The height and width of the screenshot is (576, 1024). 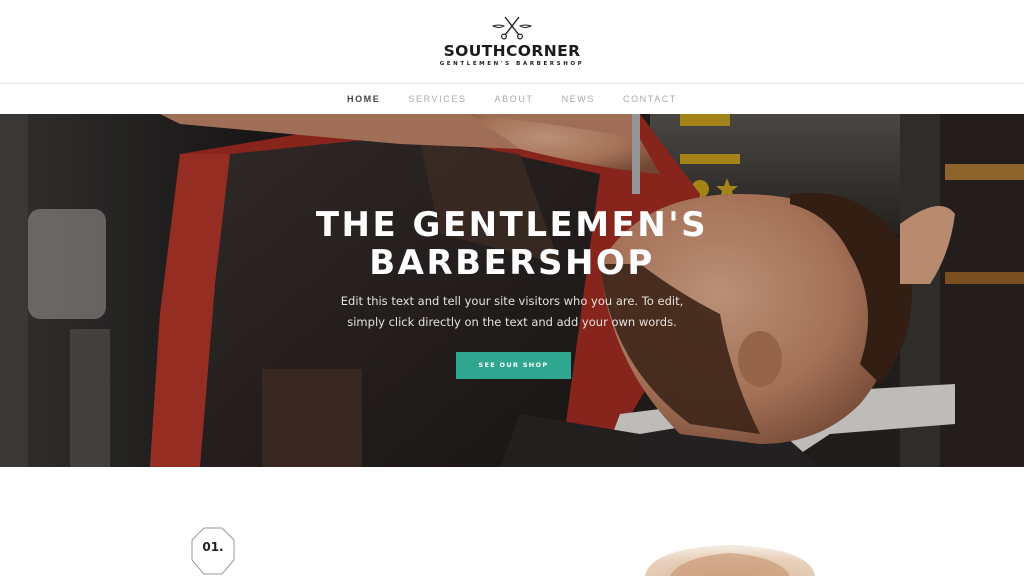 What do you see at coordinates (512, 225) in the screenshot?
I see `hero-title-line-1: THE GENTLEMEN'S` at bounding box center [512, 225].